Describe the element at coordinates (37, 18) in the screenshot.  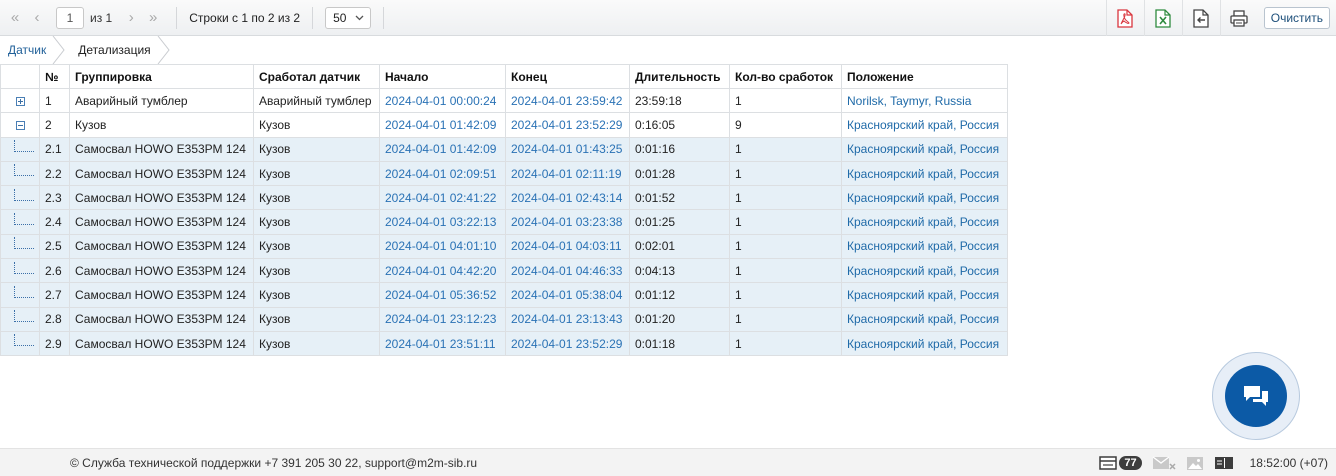
I see `prev-page-icon: ‹` at that location.